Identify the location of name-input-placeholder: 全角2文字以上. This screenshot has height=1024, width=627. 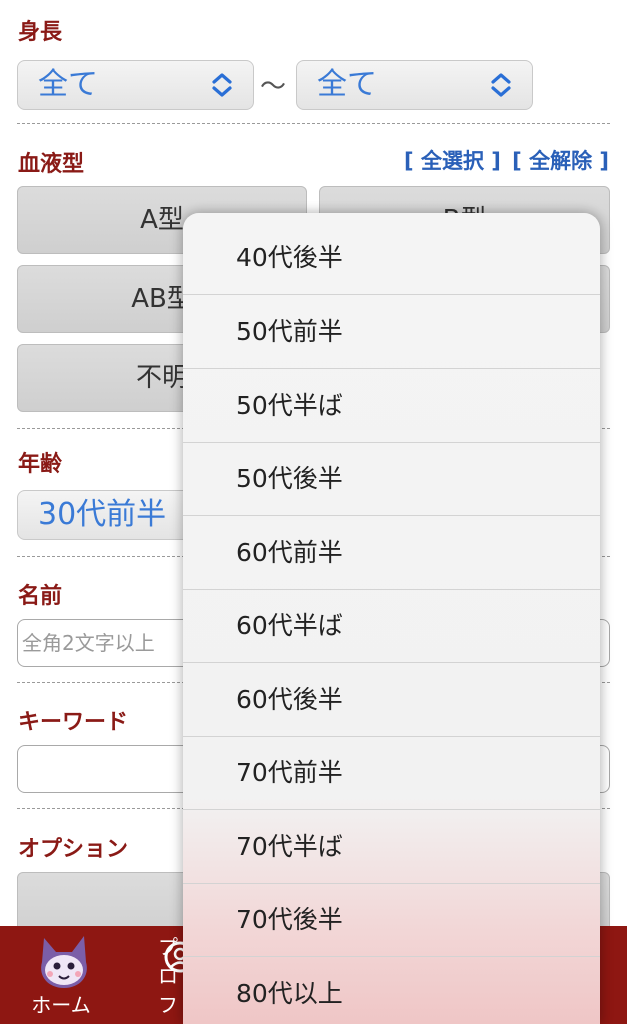
(88, 643).